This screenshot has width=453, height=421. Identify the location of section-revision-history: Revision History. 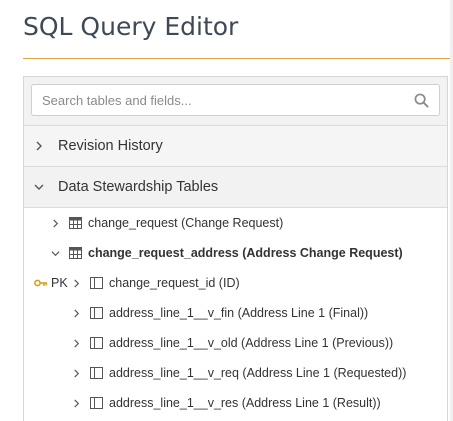
(235, 146).